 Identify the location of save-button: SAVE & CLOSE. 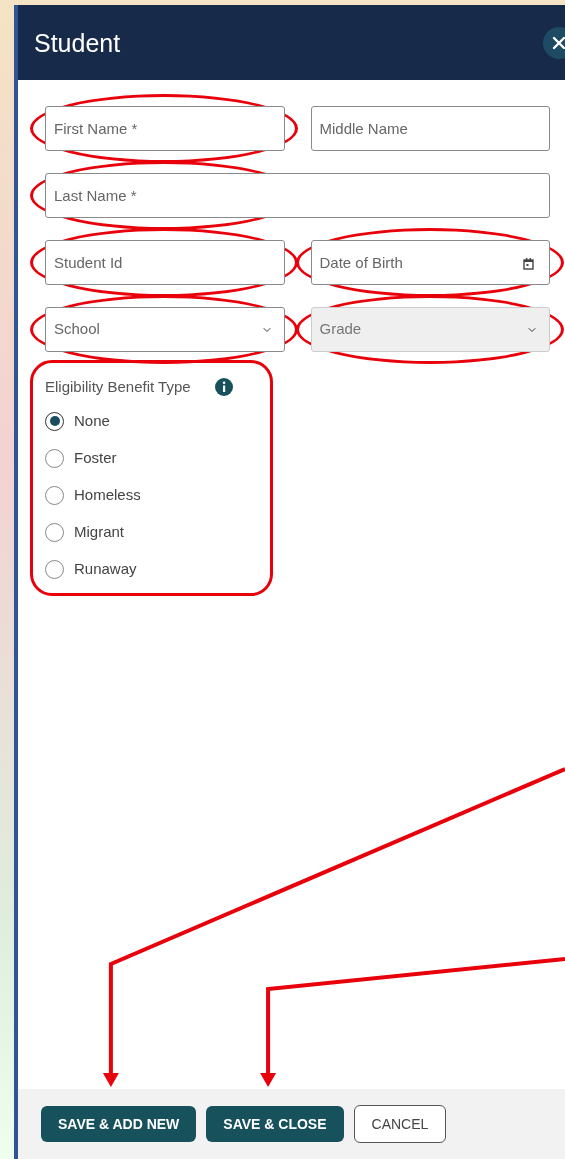
(275, 1124).